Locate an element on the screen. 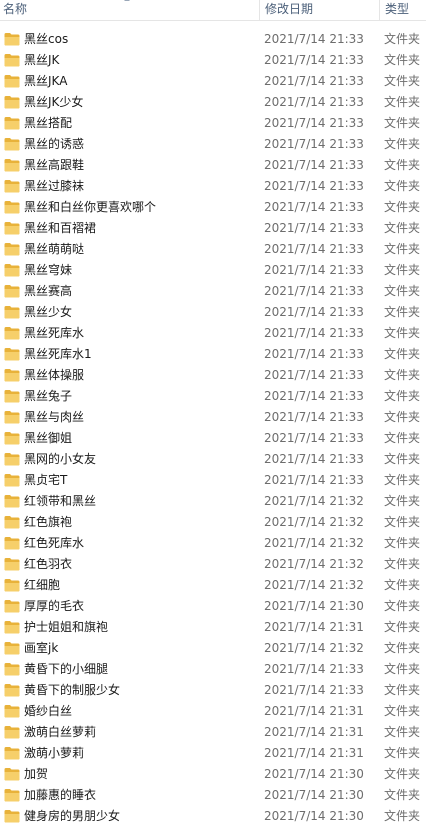 The height and width of the screenshot is (830, 426). file-name: 黑丝兔子 is located at coordinates (48, 396).